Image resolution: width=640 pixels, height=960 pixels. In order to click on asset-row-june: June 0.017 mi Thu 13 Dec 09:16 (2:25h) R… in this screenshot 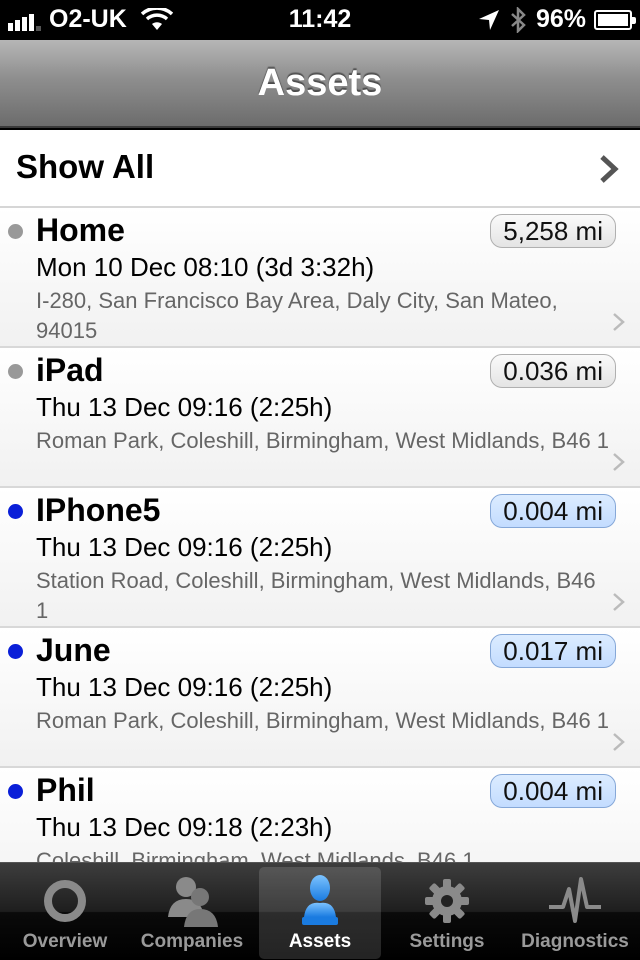, I will do `click(320, 698)`.